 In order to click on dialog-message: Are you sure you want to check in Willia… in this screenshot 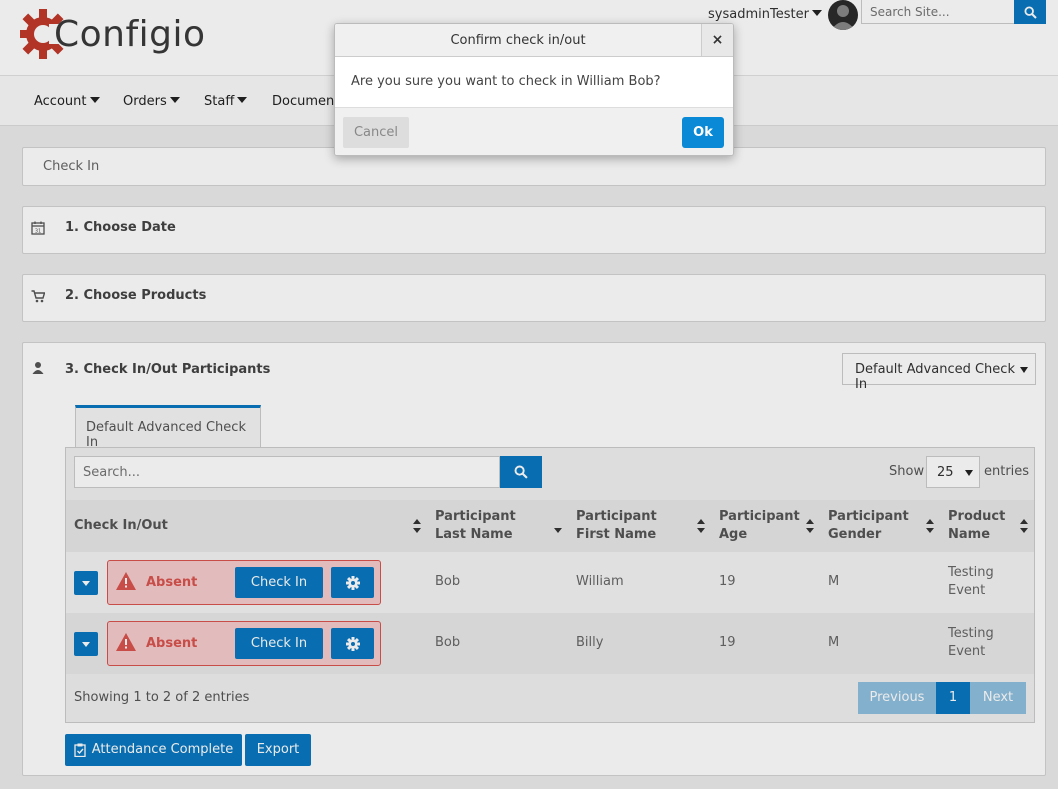, I will do `click(506, 81)`.